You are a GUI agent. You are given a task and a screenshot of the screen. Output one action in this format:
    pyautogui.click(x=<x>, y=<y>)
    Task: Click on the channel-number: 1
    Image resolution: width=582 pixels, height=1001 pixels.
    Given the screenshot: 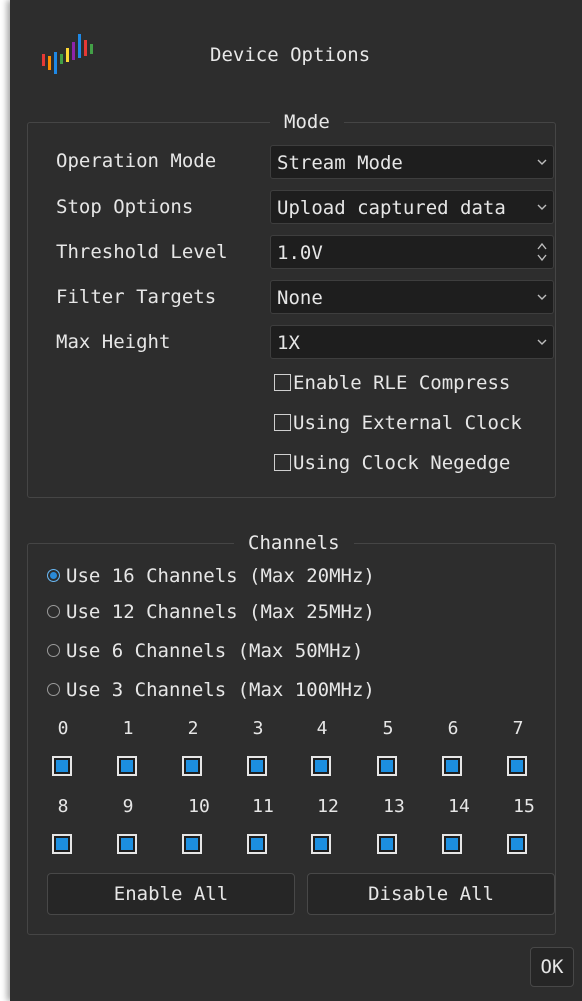 What is the action you would take?
    pyautogui.click(x=128, y=728)
    